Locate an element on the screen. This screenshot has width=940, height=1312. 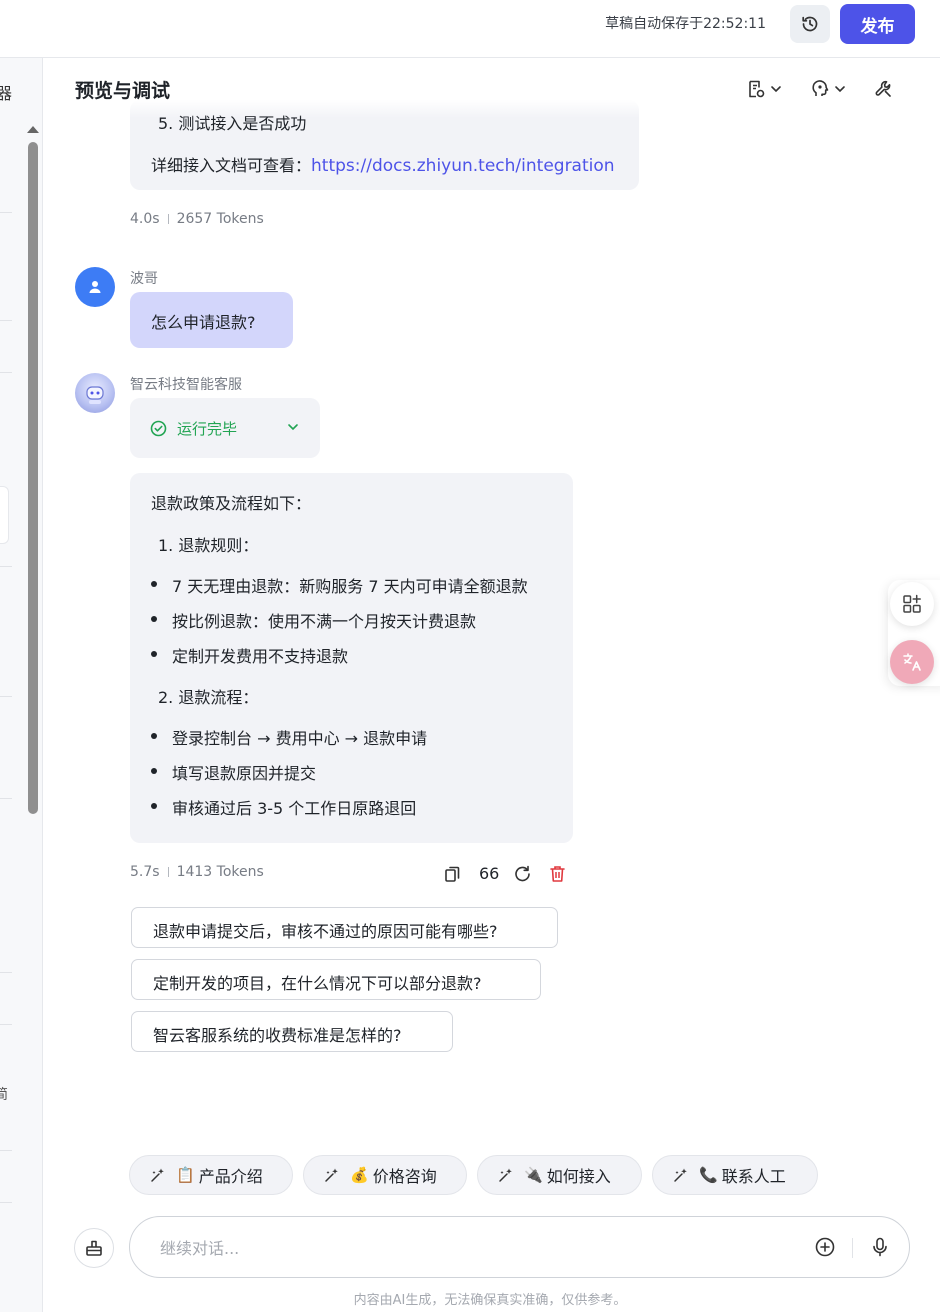
shortcut-chip: 📞 联系人工 is located at coordinates (735, 1175).